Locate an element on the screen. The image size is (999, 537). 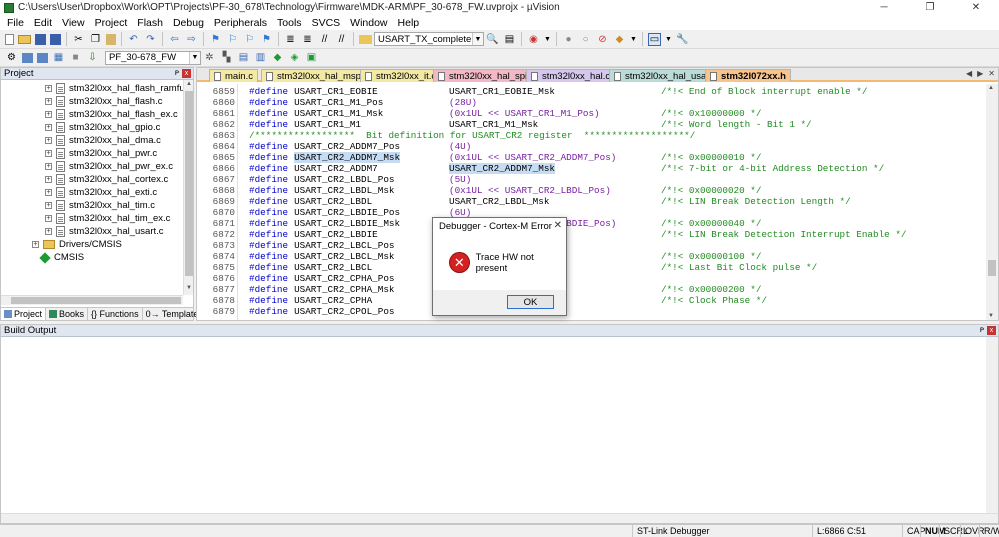
navigate-back-icon: ⇦ is located at coordinates (174, 39).